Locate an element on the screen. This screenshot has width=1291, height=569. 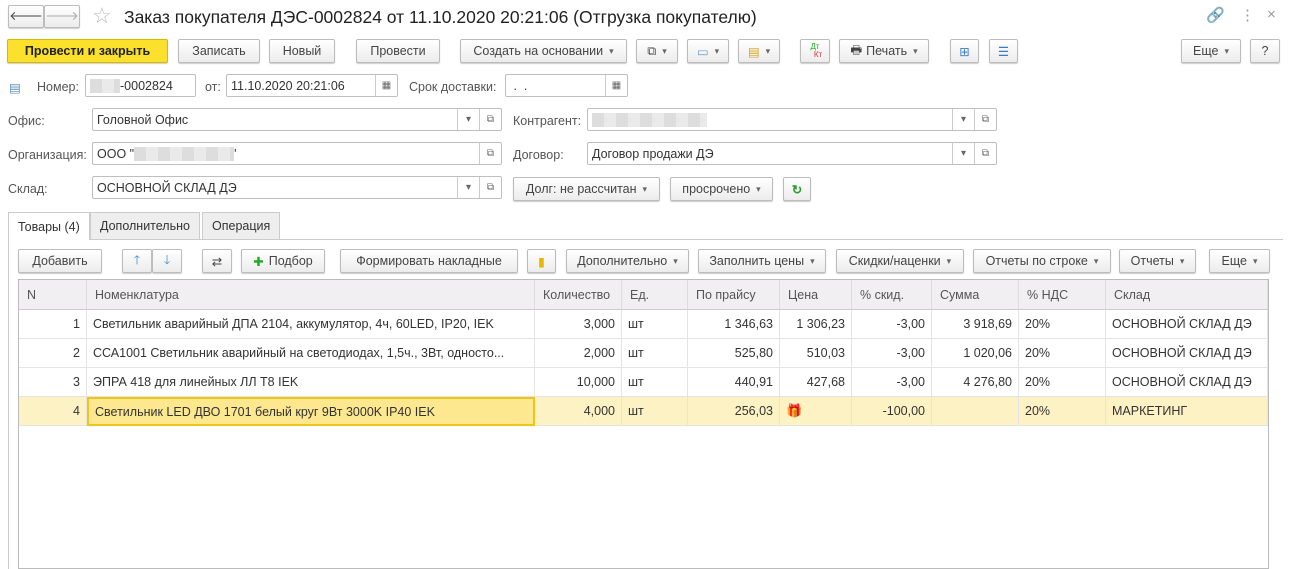
pick-button: ✚ Подбор is located at coordinates (283, 261).